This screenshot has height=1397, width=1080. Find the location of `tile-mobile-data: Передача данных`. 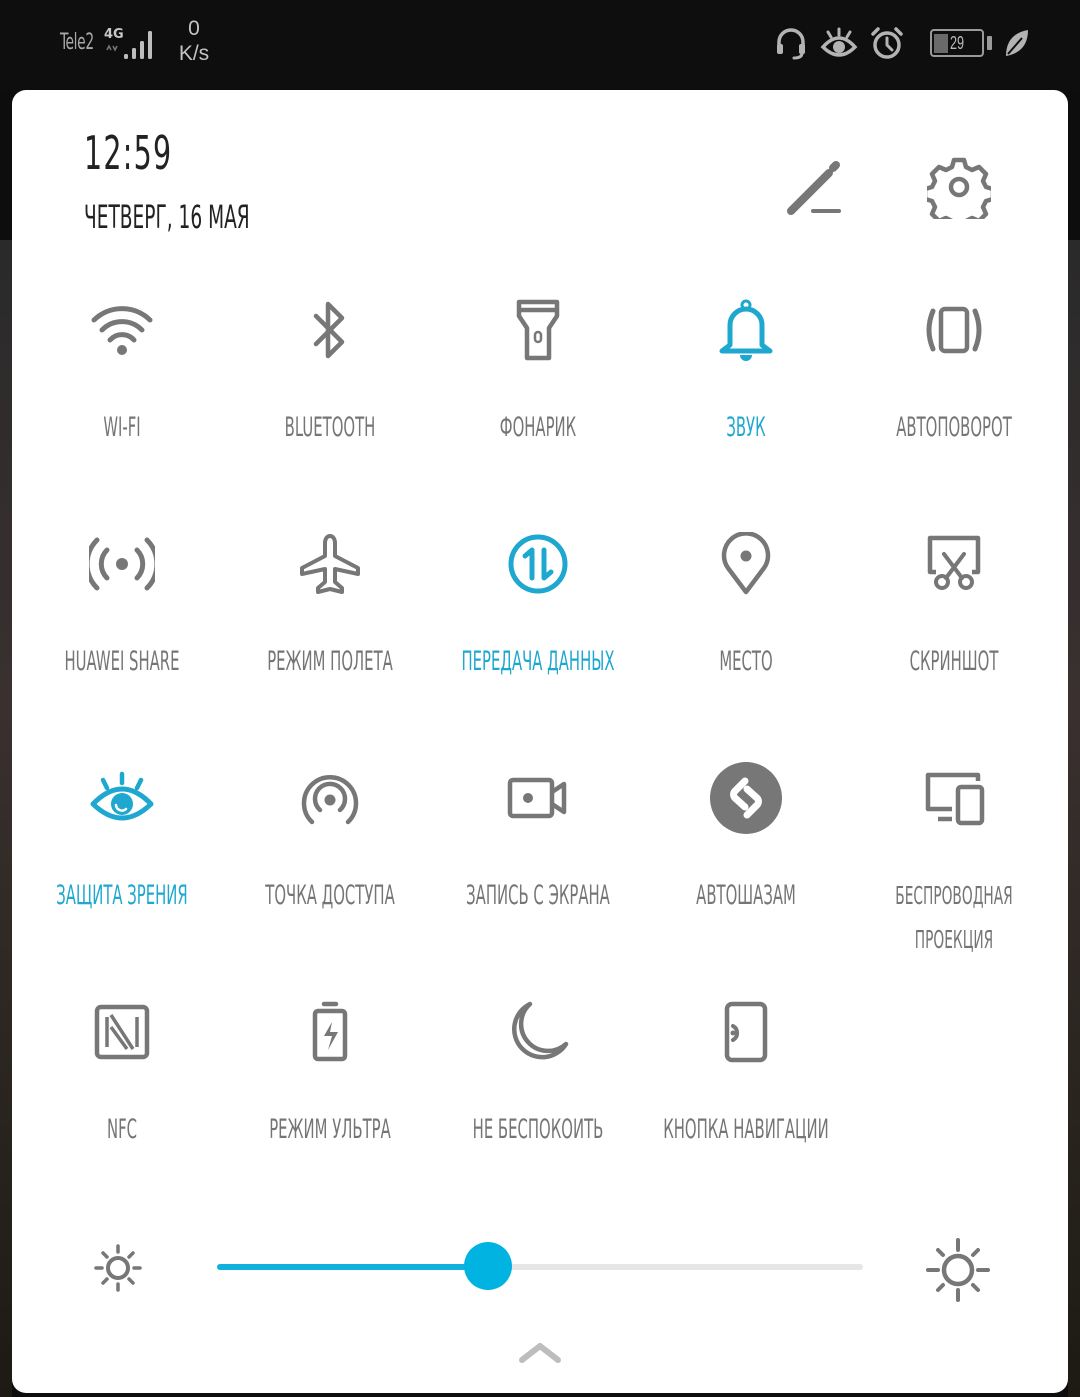

tile-mobile-data: Передача данных is located at coordinates (538, 631).